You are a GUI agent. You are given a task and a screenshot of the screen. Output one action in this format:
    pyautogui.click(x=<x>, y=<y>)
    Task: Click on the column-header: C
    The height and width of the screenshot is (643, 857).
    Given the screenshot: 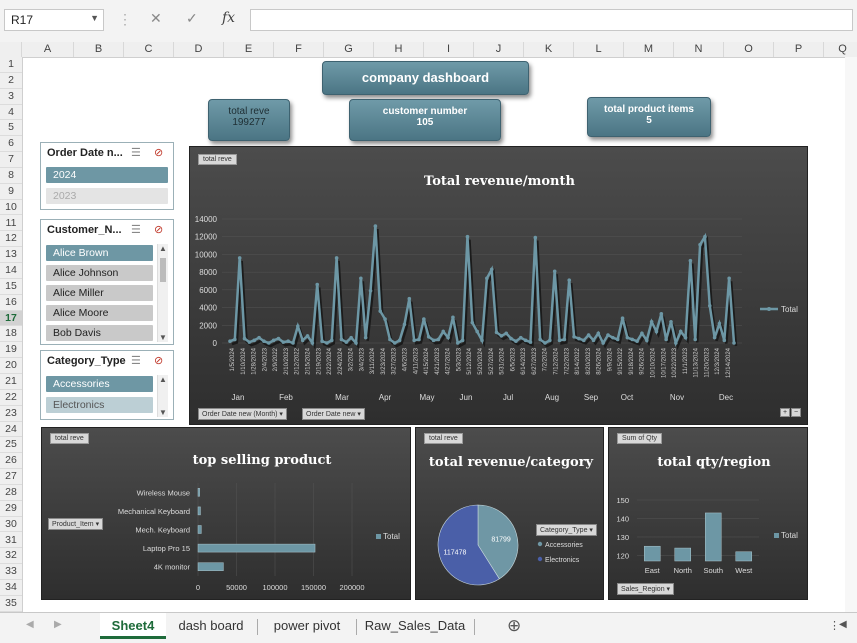 What is the action you would take?
    pyautogui.click(x=149, y=49)
    